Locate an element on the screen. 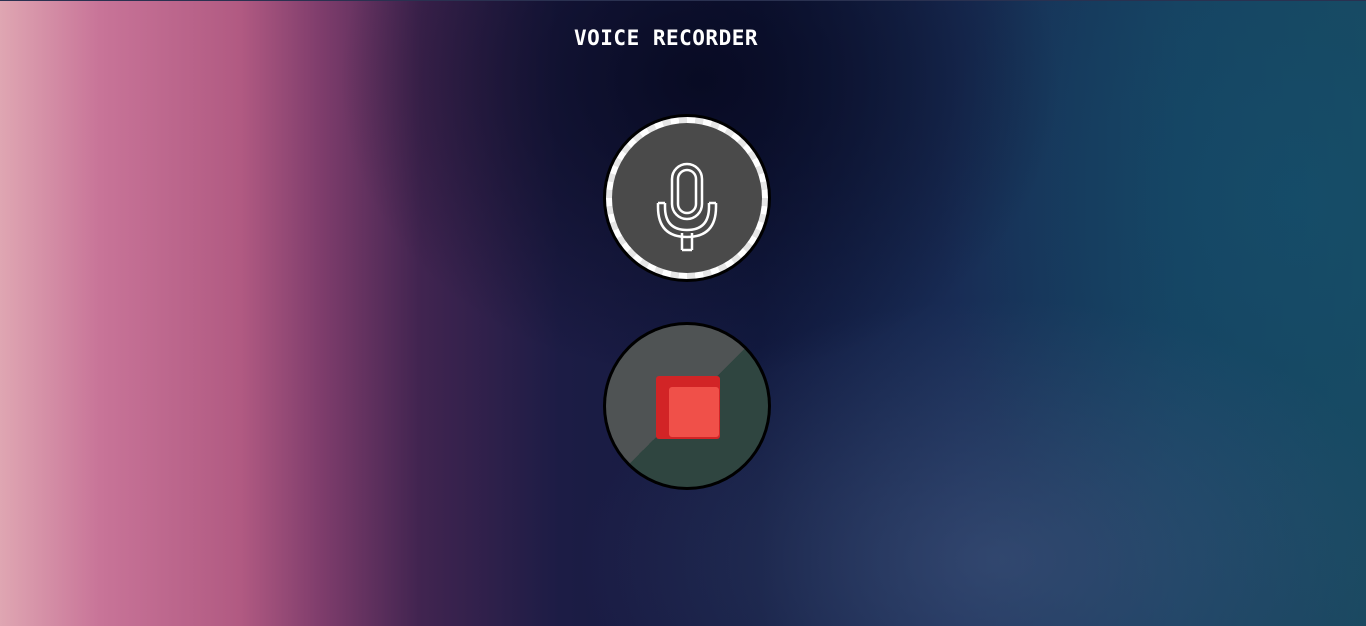 The height and width of the screenshot is (626, 1366). top-border is located at coordinates (683, 0).